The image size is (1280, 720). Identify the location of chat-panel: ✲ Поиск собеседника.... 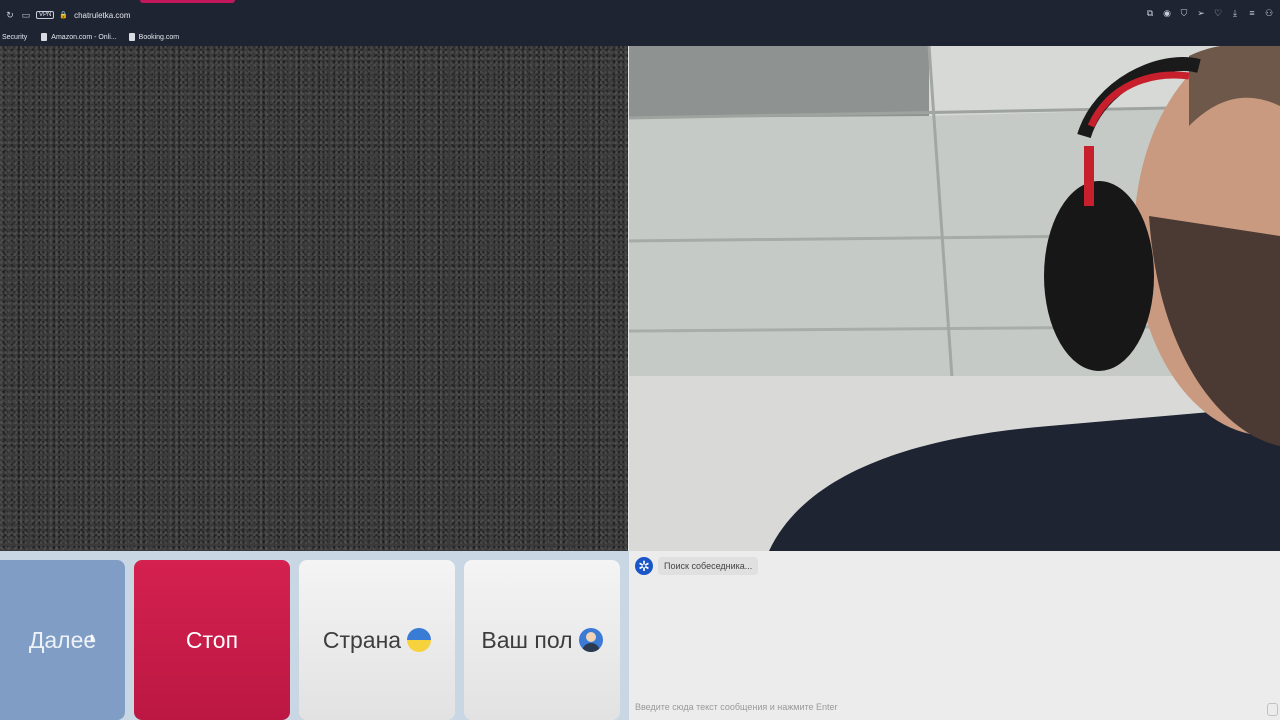
(954, 635).